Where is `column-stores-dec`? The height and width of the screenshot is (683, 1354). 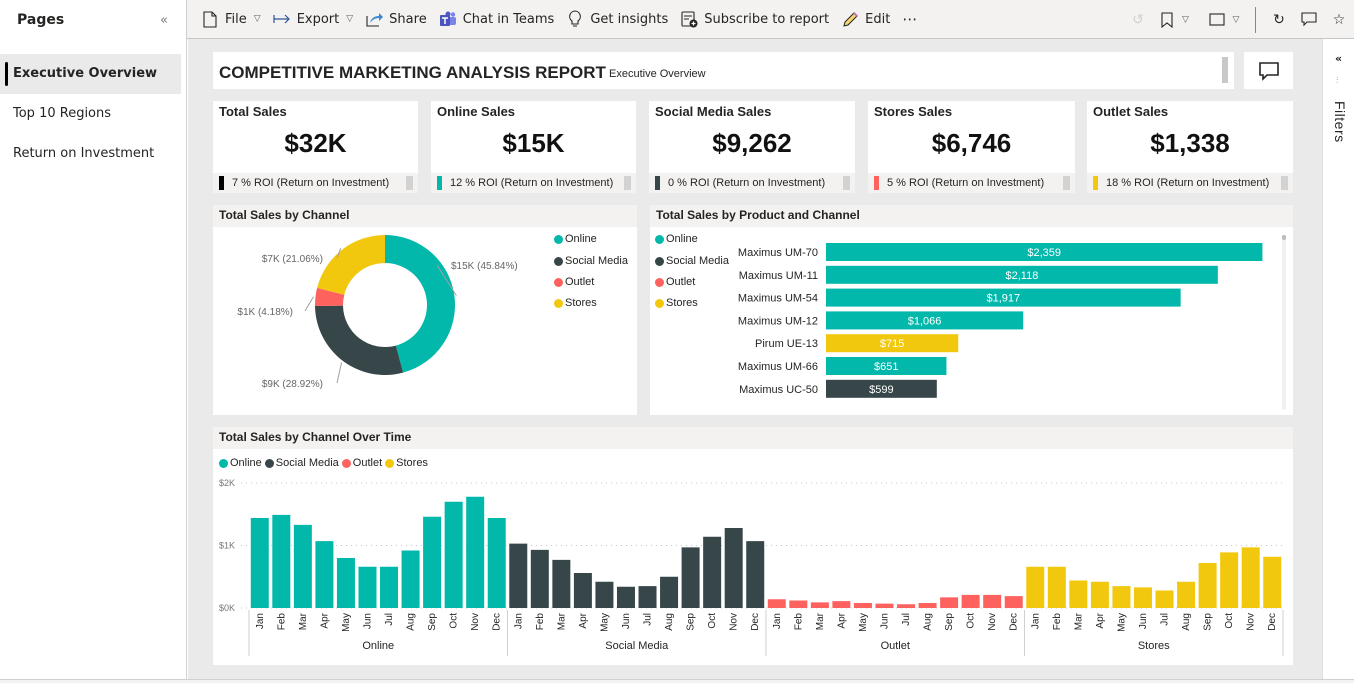
column-stores-dec is located at coordinates (1272, 582).